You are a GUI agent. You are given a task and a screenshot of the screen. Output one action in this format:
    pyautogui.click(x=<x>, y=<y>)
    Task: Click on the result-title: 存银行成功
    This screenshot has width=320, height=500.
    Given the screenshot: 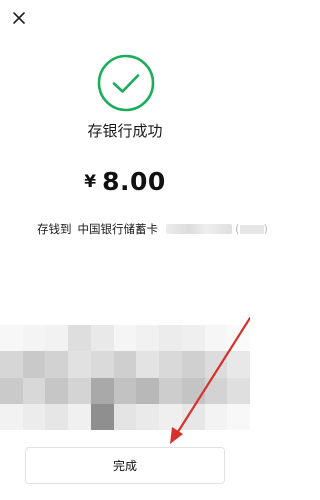 What is the action you would take?
    pyautogui.click(x=125, y=131)
    